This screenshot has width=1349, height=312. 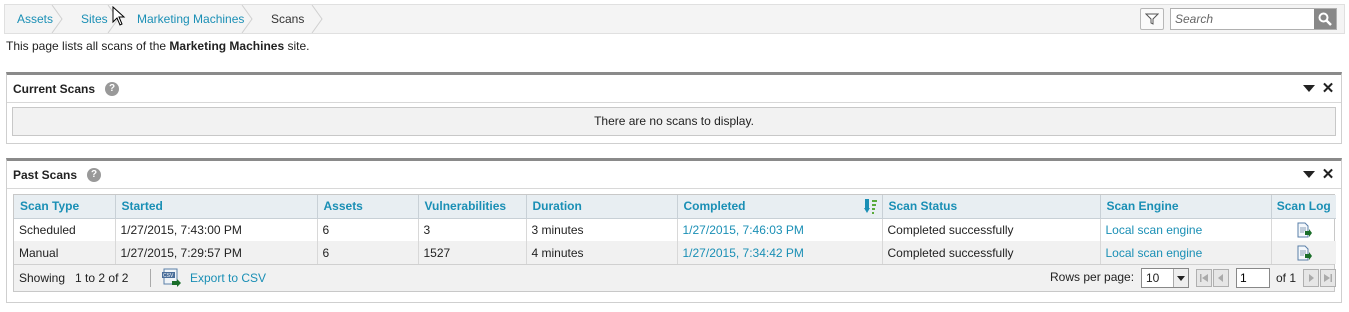 I want to click on last-page-button, so click(x=1328, y=278).